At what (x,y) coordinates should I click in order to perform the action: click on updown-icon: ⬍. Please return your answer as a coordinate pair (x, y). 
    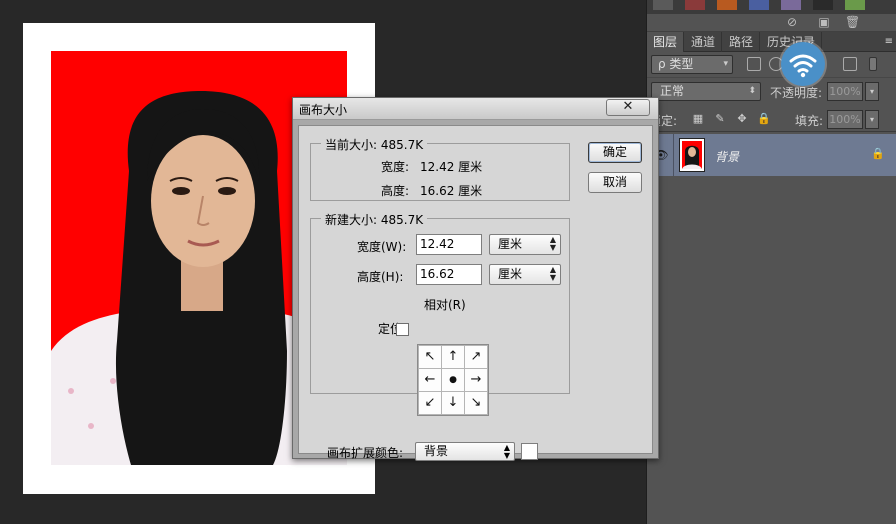
    Looking at the image, I should click on (752, 91).